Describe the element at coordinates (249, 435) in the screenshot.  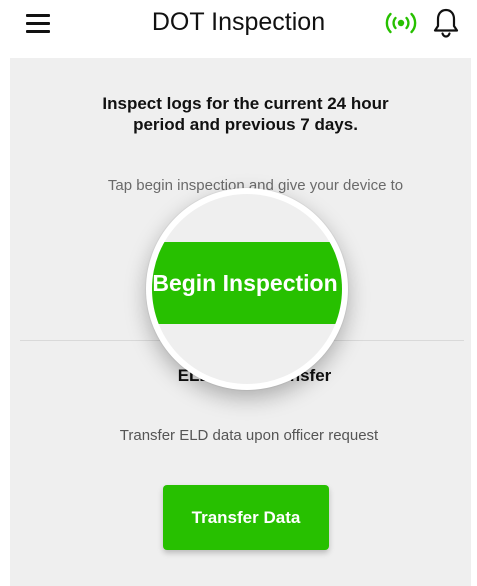
I see `eld-transfer-description: Transfer ELD data upon officer request` at that location.